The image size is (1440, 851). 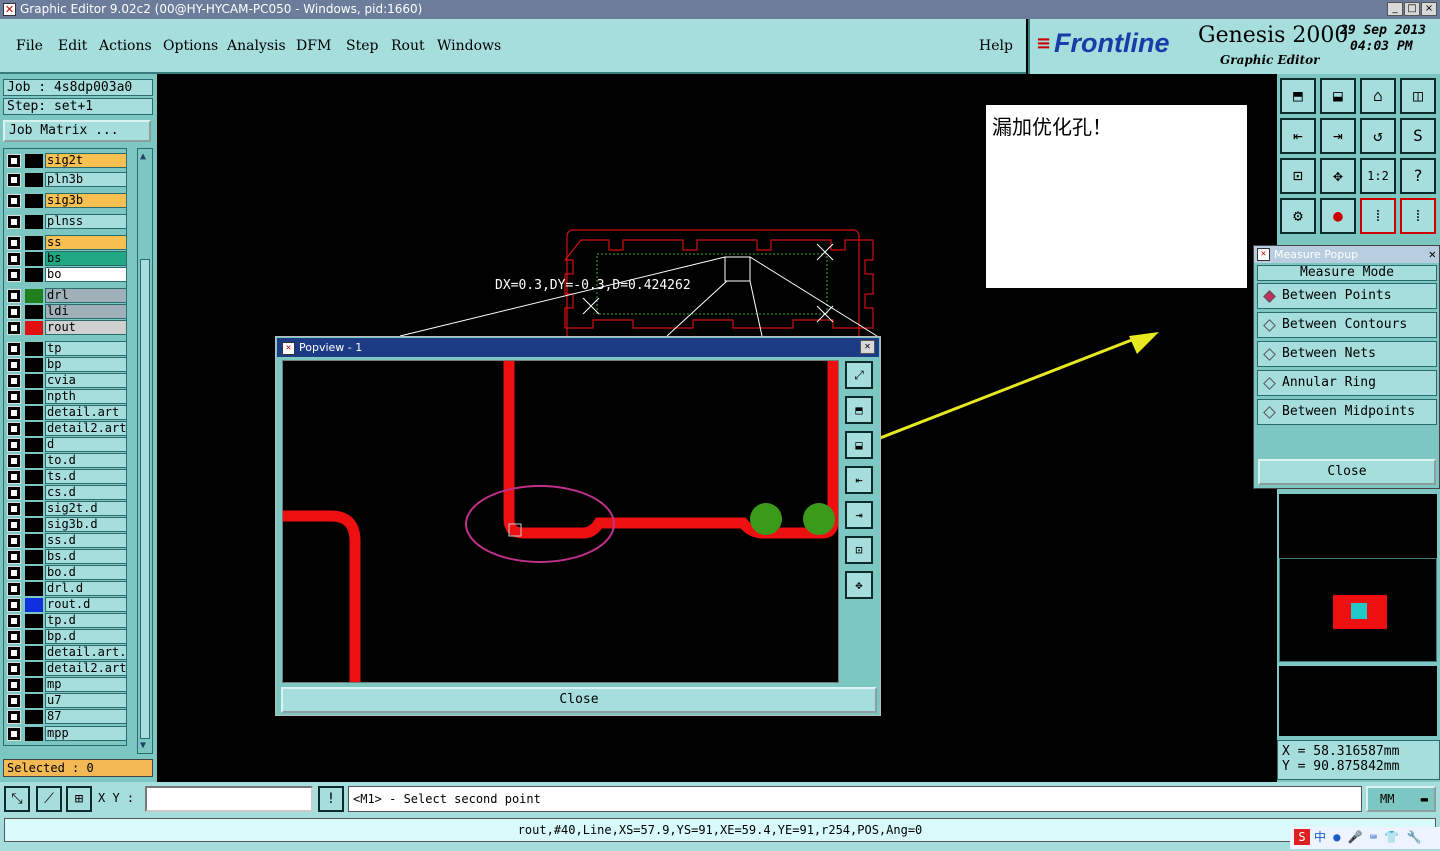 What do you see at coordinates (1378, 216) in the screenshot?
I see `net-select-icon: ⁞` at bounding box center [1378, 216].